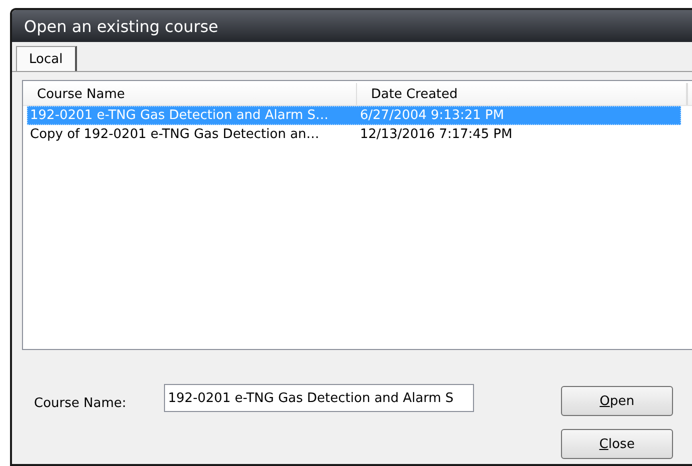  What do you see at coordinates (432, 115) in the screenshot?
I see `table-cell-text: 6/27/2004 9:13:21 PM` at bounding box center [432, 115].